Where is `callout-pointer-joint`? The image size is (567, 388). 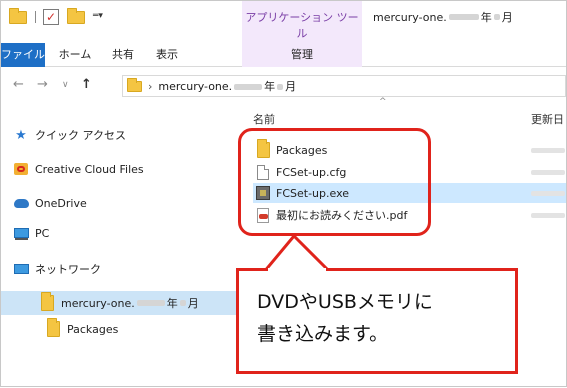 callout-pointer-joint is located at coordinates (297, 270).